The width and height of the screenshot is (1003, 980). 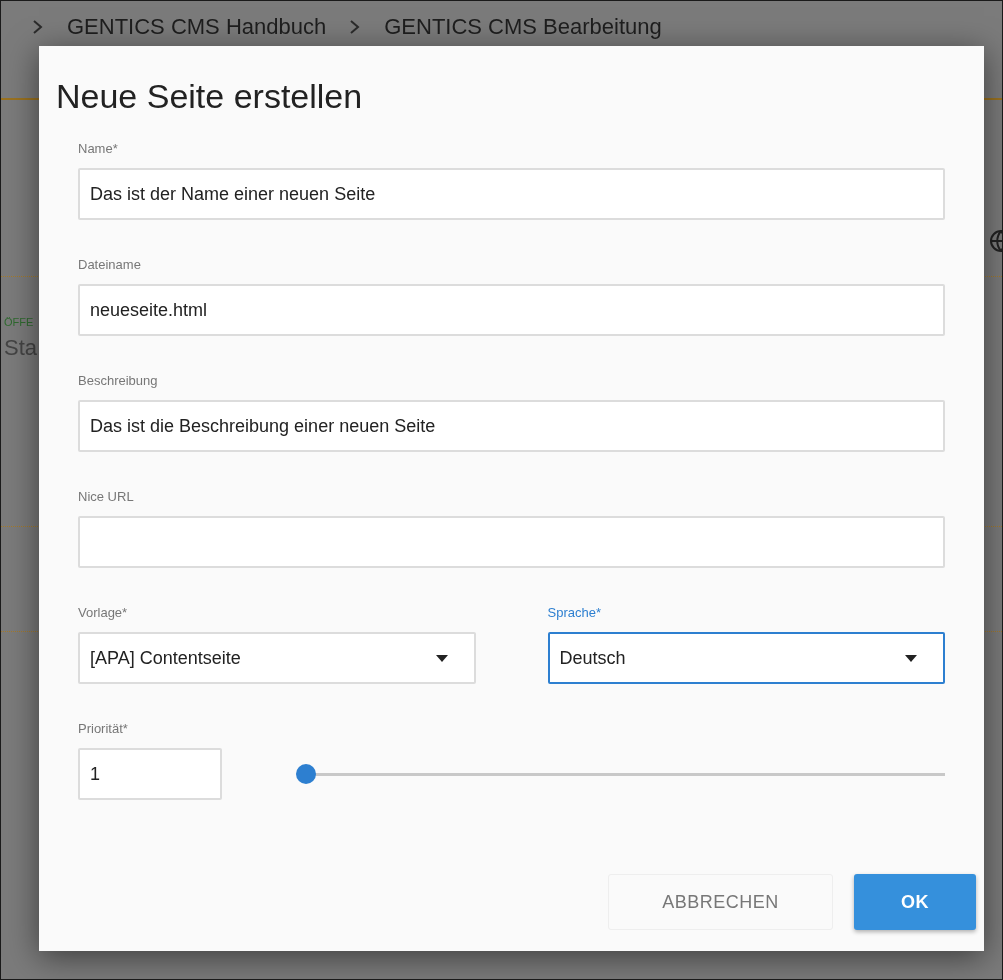 I want to click on status-label: ÖFFE, so click(x=19, y=322).